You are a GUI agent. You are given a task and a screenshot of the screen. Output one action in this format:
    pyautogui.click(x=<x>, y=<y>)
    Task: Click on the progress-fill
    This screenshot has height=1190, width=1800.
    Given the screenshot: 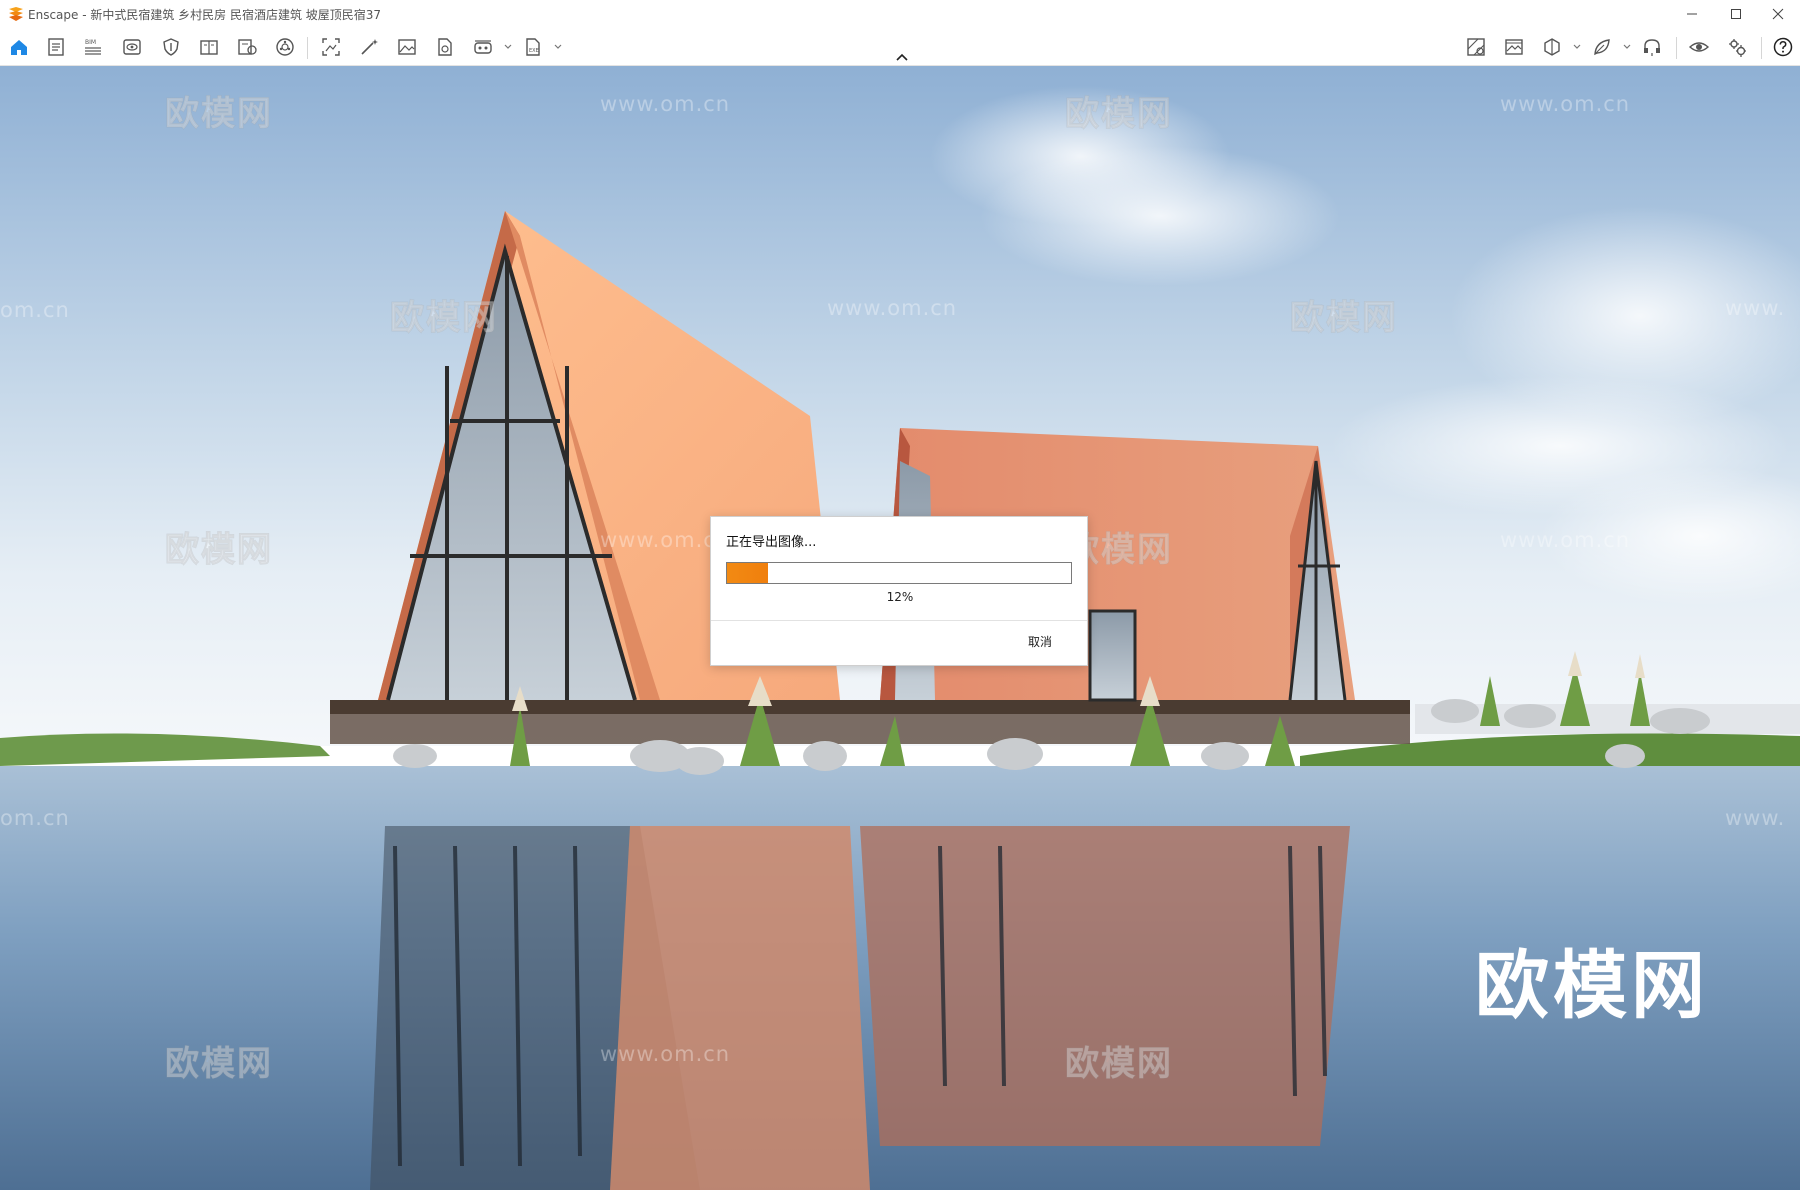 What is the action you would take?
    pyautogui.click(x=748, y=573)
    